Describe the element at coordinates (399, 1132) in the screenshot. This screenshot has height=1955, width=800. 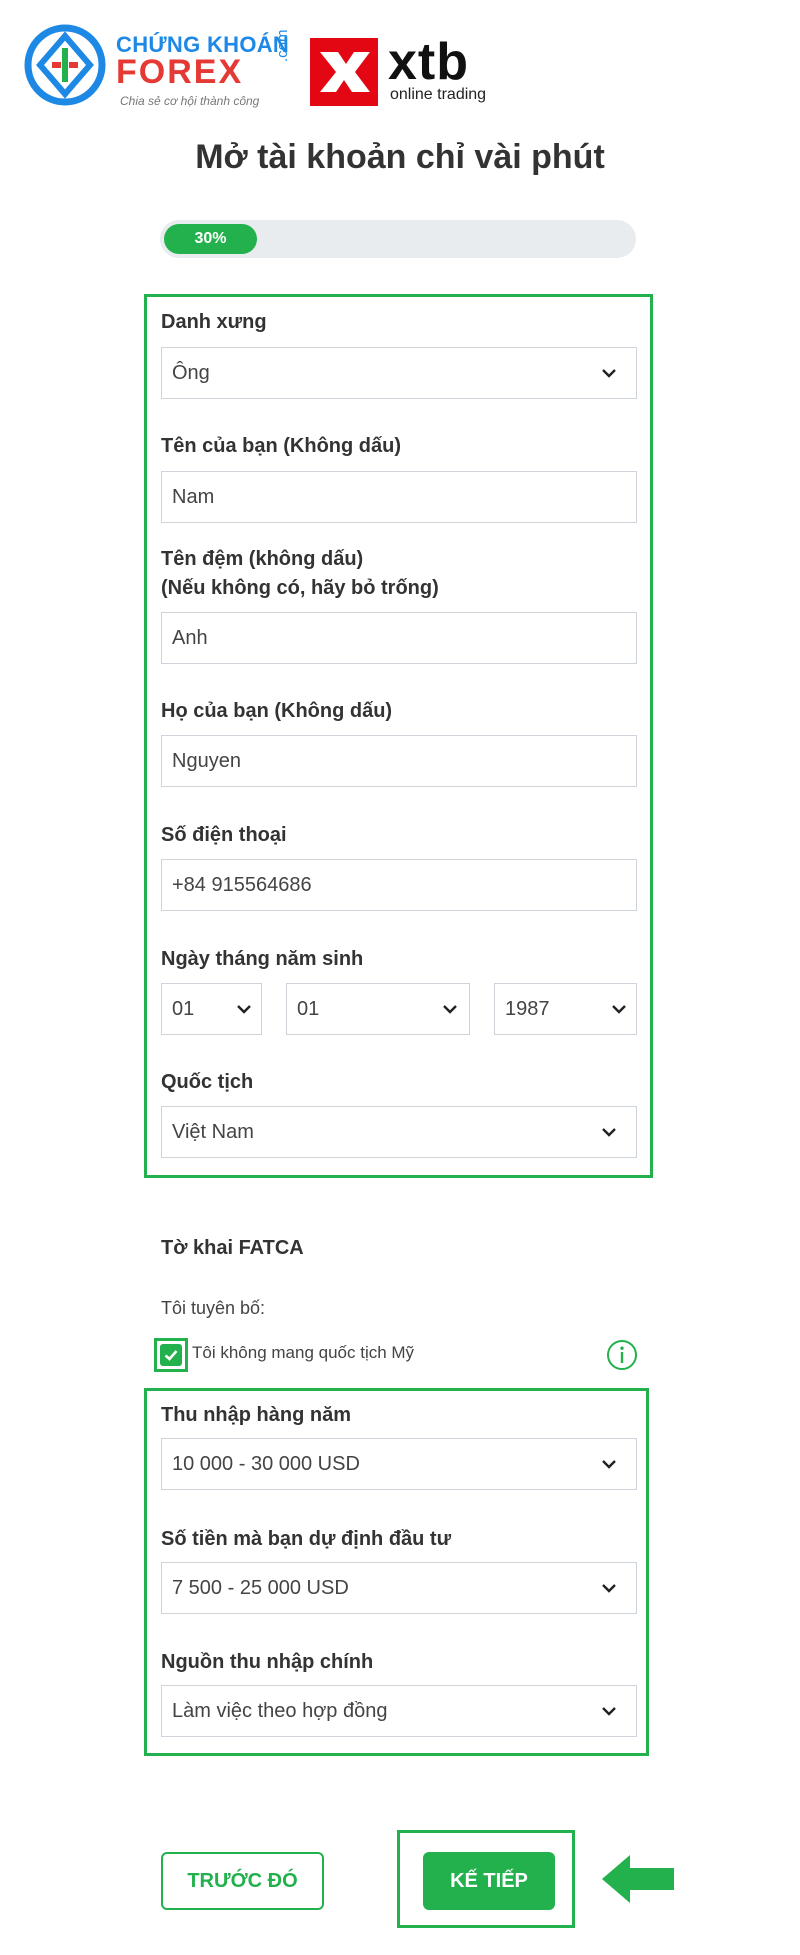
I see `nationality-select: Việt Nam` at that location.